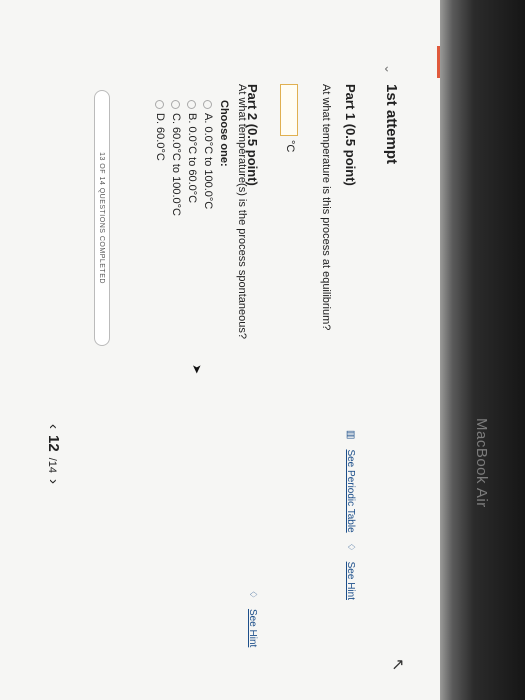 This screenshot has width=525, height=700. I want to click on option-a: A. 0.0°C to 100.0°C, so click(208, 154).